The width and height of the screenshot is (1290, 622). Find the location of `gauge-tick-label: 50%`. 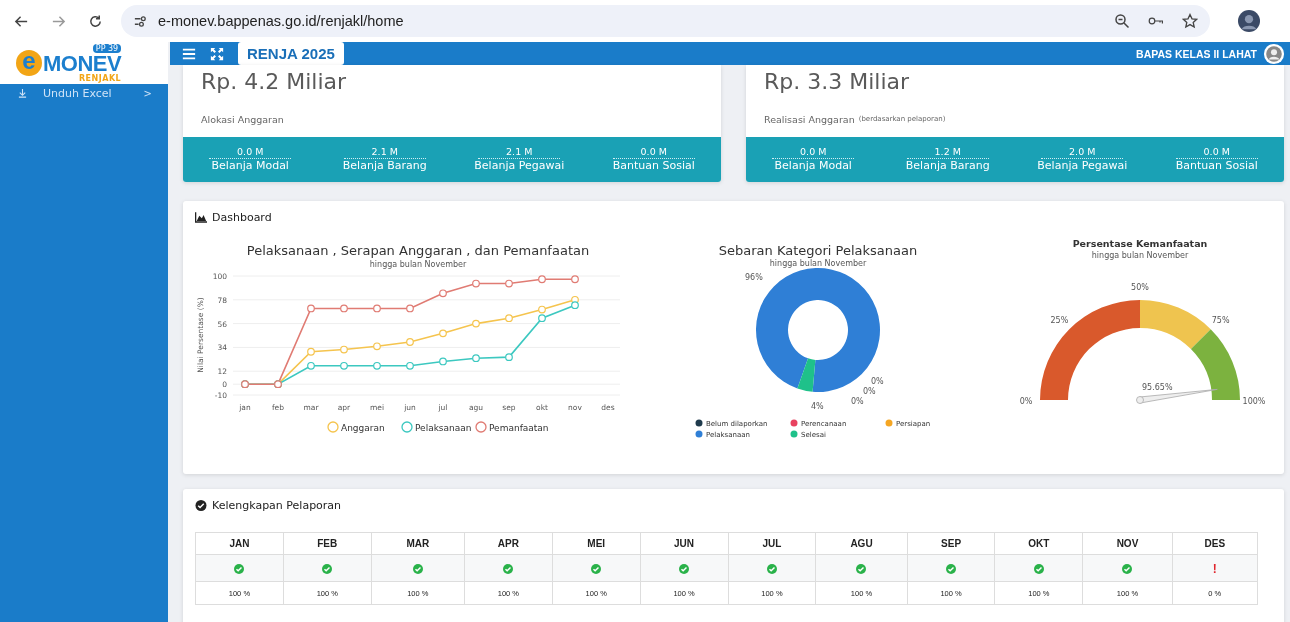

gauge-tick-label: 50% is located at coordinates (1140, 287).